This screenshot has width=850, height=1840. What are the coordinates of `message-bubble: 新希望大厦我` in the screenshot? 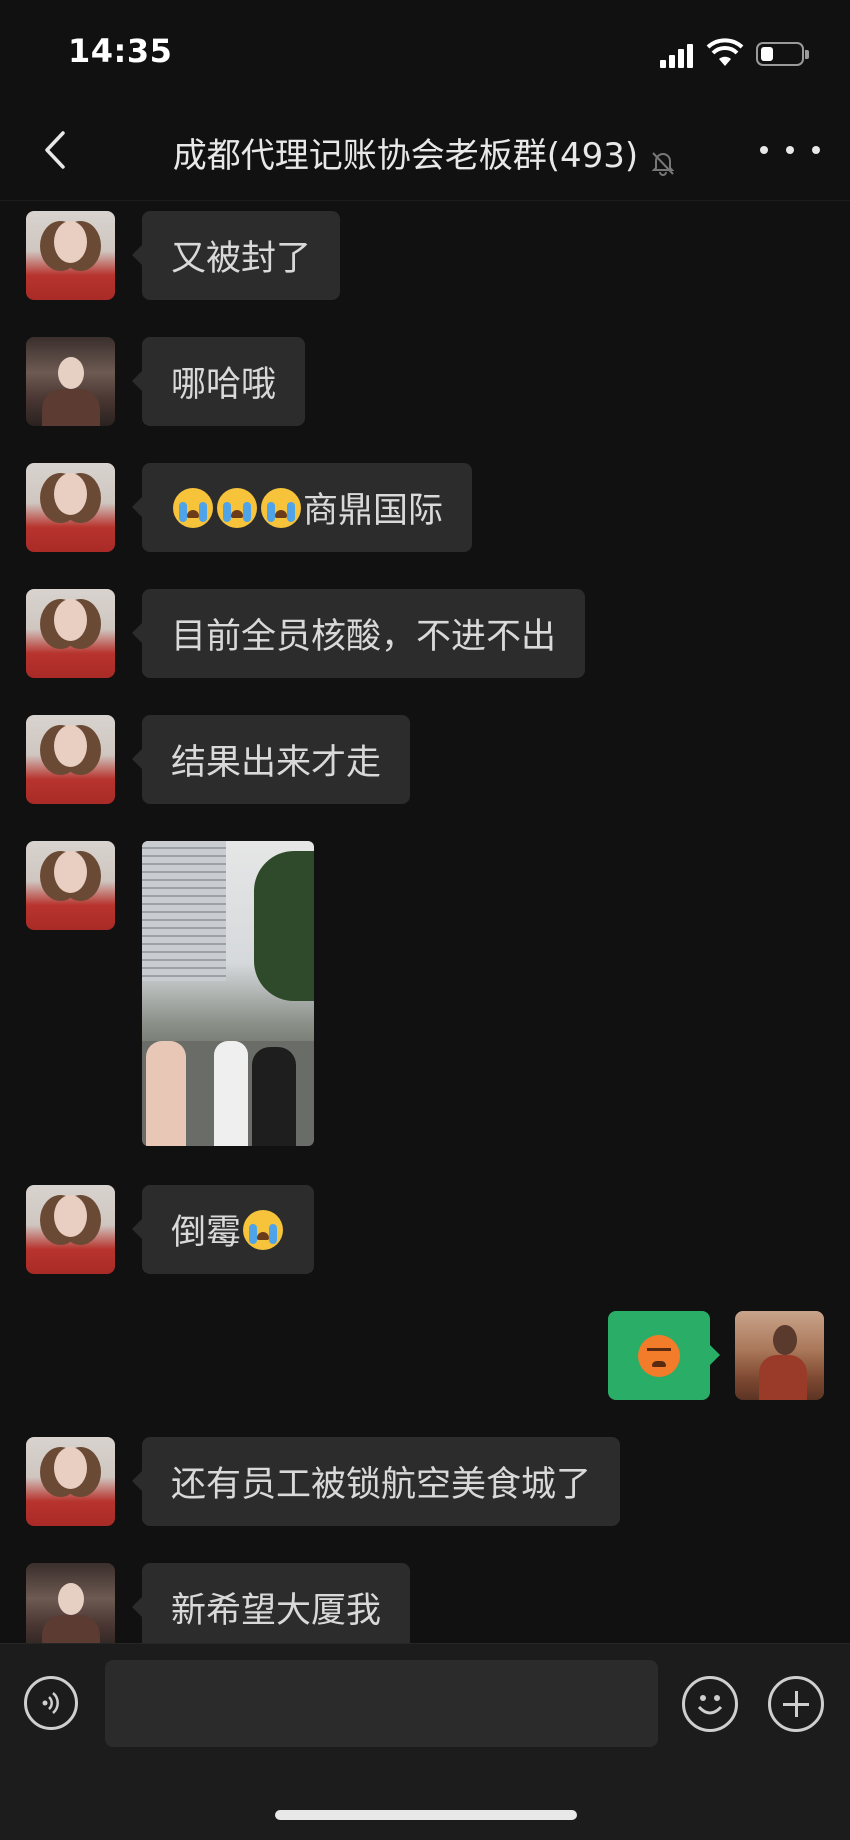 It's located at (271, 1603).